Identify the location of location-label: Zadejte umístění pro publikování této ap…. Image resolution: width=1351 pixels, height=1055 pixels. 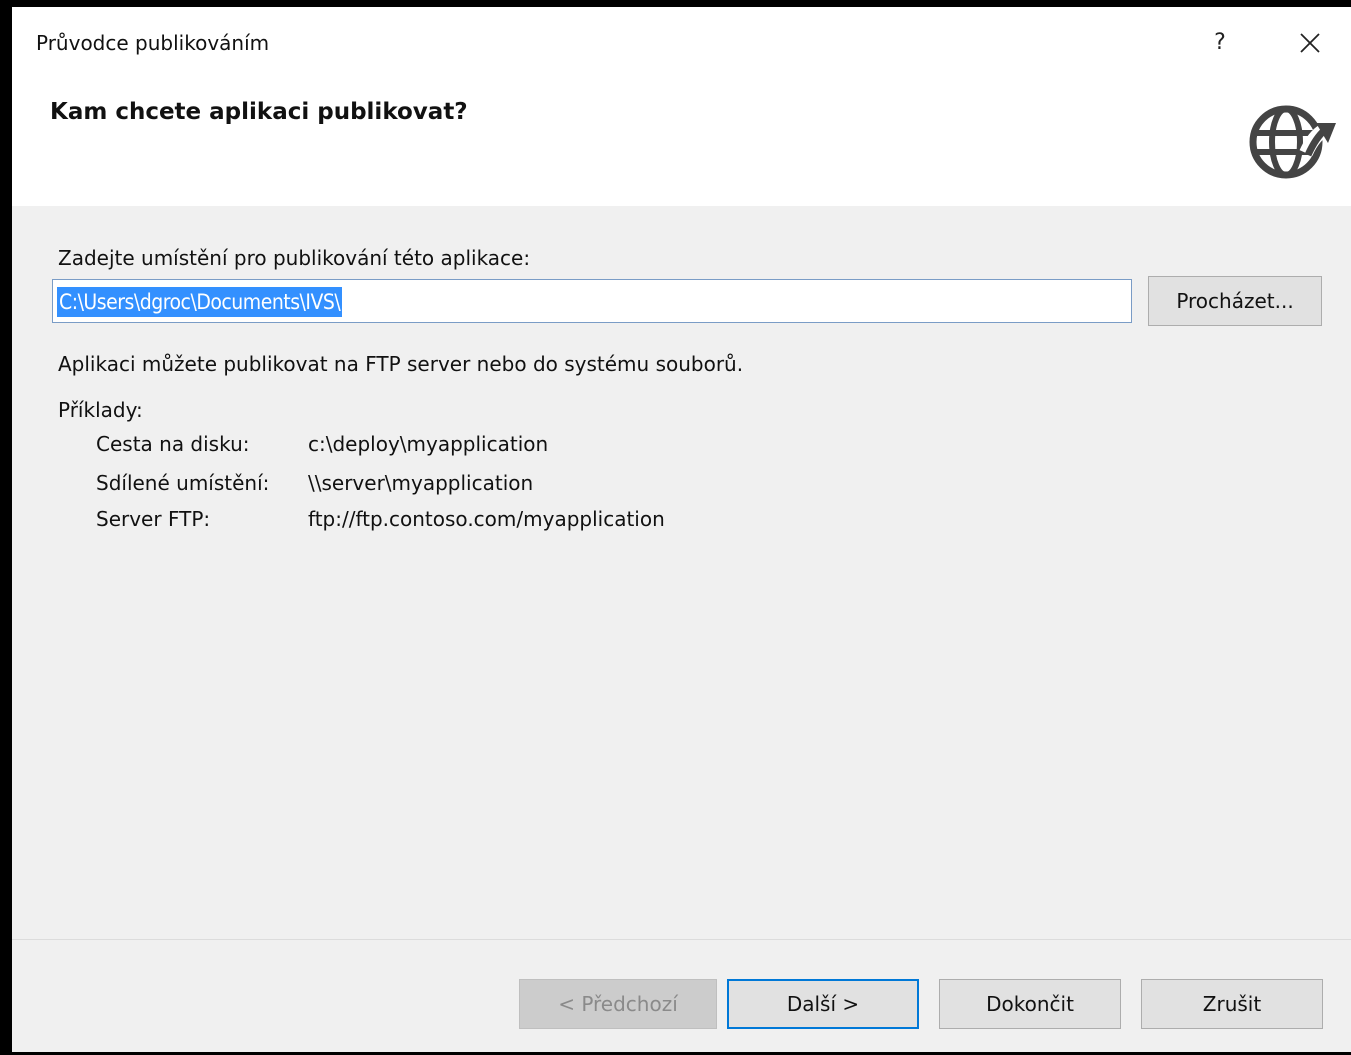
(294, 258).